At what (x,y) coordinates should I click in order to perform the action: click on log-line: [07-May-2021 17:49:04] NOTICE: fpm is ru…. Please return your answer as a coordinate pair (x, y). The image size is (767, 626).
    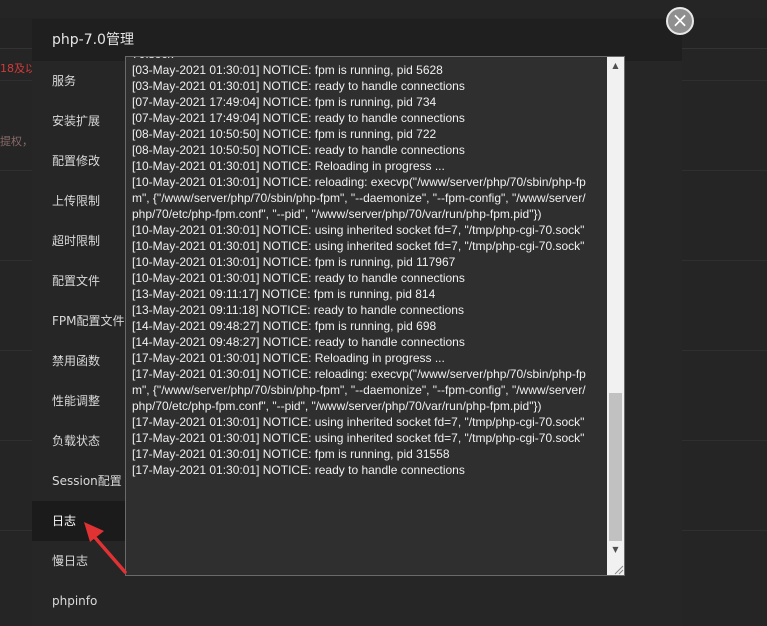
    Looking at the image, I should click on (284, 102).